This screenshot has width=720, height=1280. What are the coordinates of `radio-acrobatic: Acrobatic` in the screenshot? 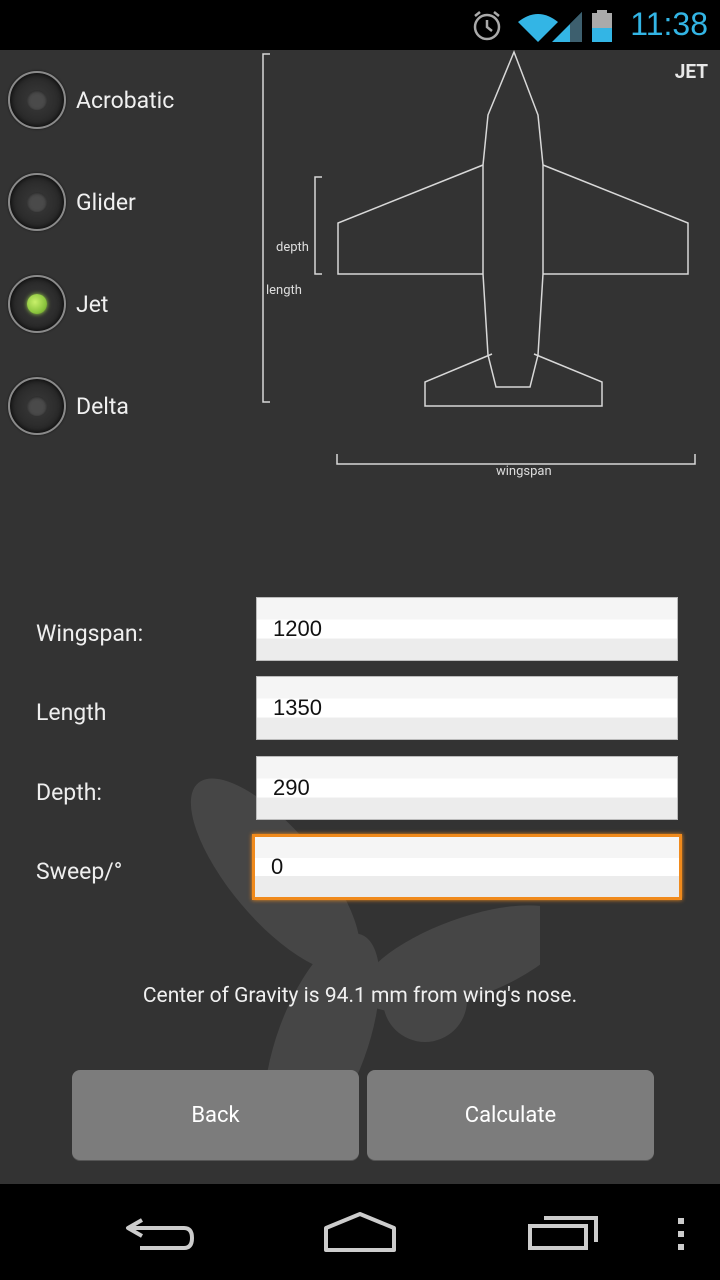 It's located at (91, 100).